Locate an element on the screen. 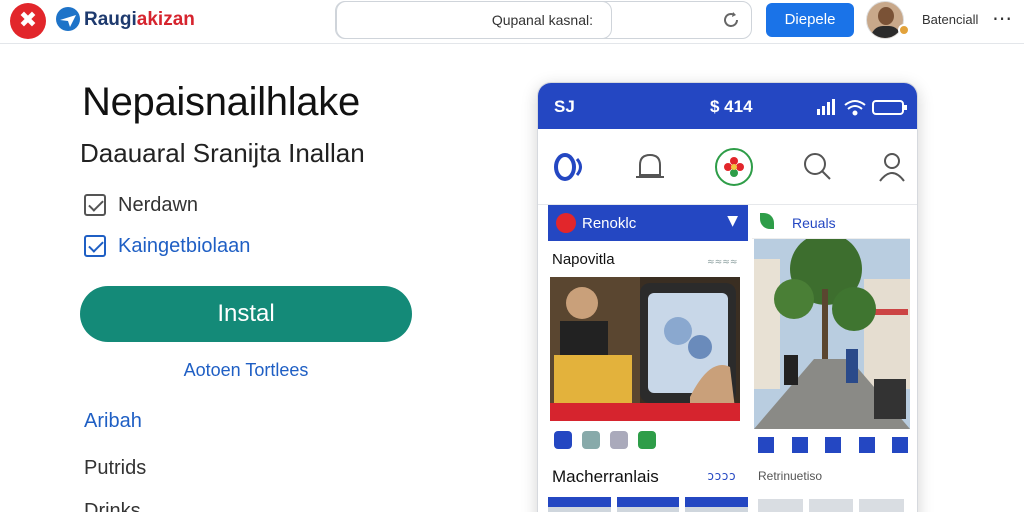 The height and width of the screenshot is (512, 1024). avatar-body is located at coordinates (886, 32).